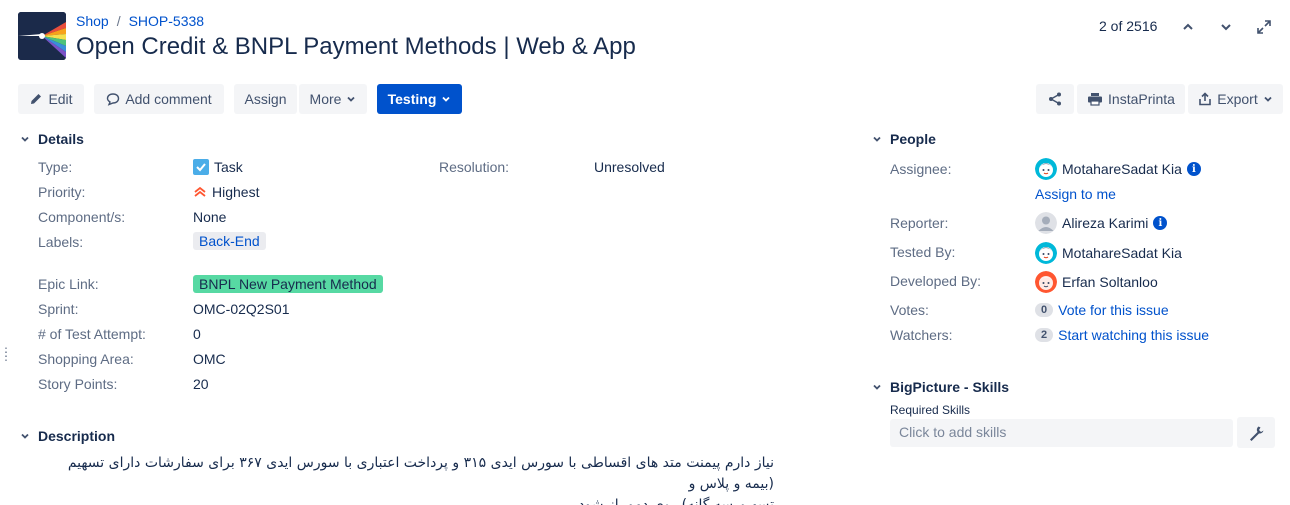  I want to click on description-section-toggle: Description, so click(66, 436).